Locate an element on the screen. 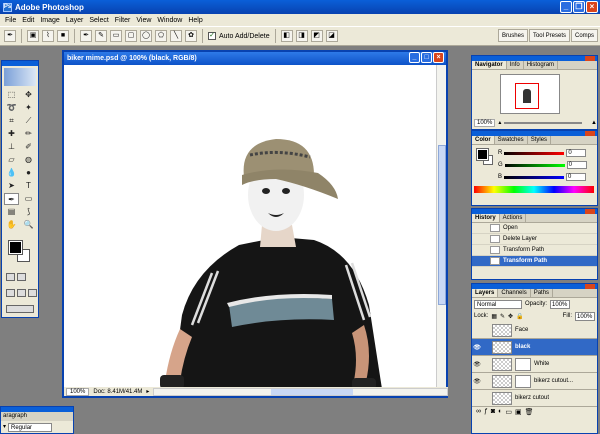  menu-help: Help is located at coordinates (195, 20).